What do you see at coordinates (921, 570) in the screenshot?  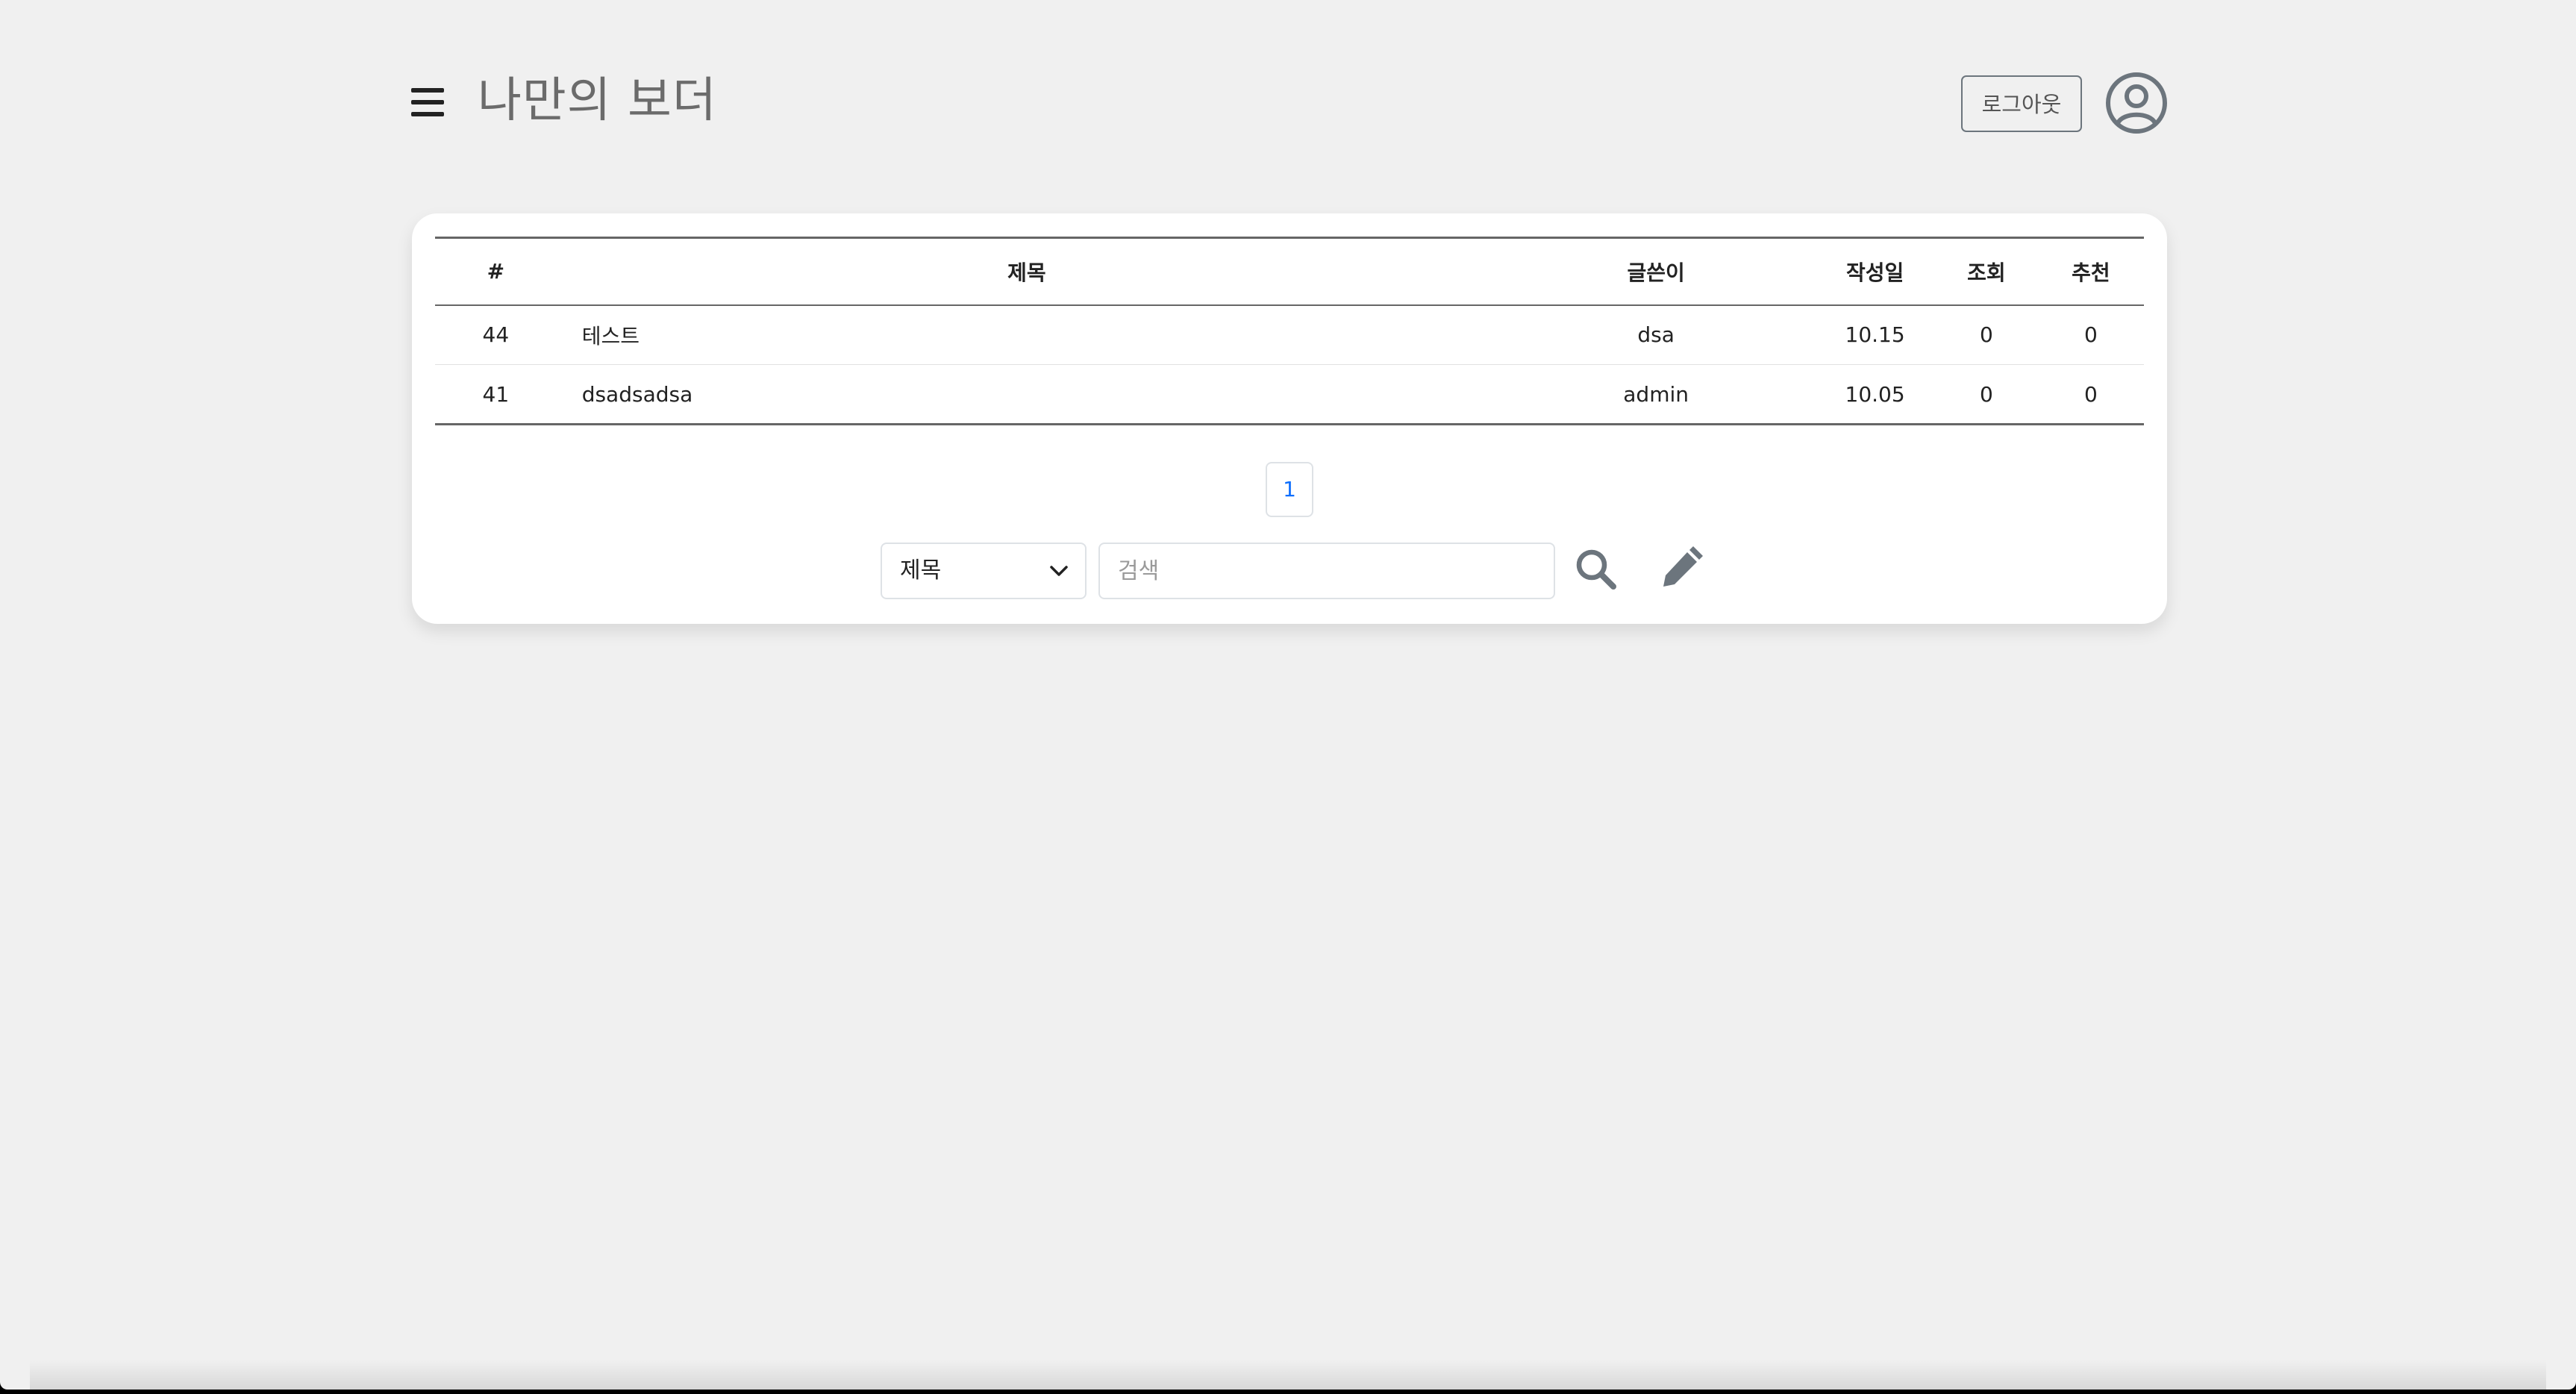 I see `search-field-value: 제목` at bounding box center [921, 570].